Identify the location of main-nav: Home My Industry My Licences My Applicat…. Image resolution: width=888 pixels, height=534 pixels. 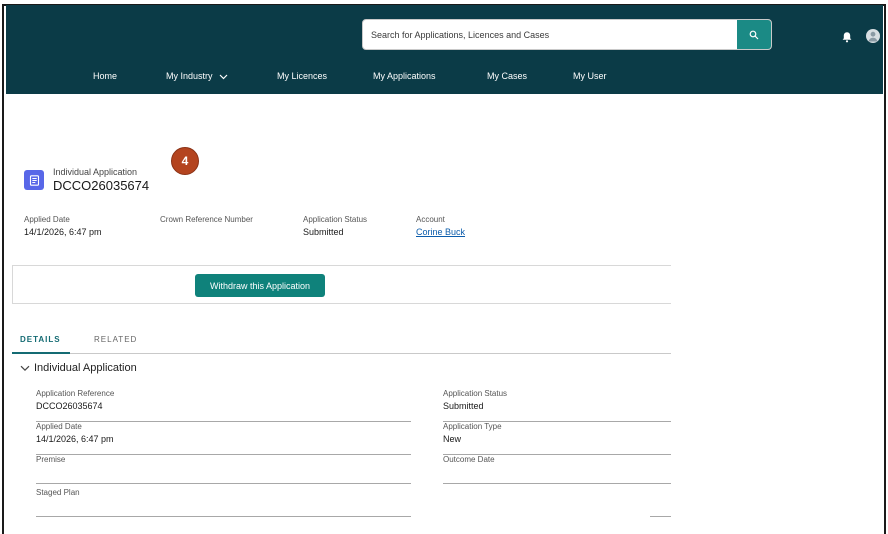
(444, 79).